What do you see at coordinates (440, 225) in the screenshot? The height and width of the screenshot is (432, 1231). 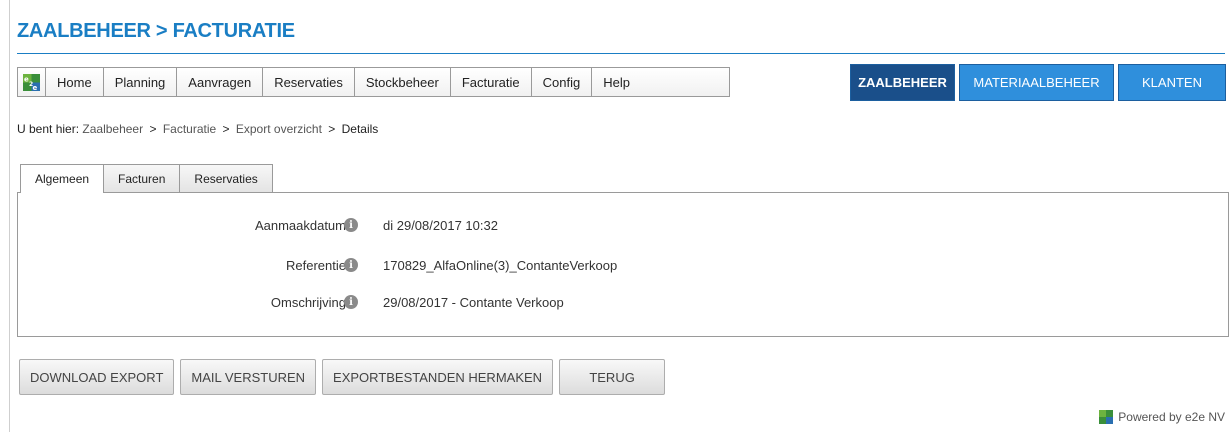 I see `aanmaakdatum-value: di 29/08/2017 10:32` at bounding box center [440, 225].